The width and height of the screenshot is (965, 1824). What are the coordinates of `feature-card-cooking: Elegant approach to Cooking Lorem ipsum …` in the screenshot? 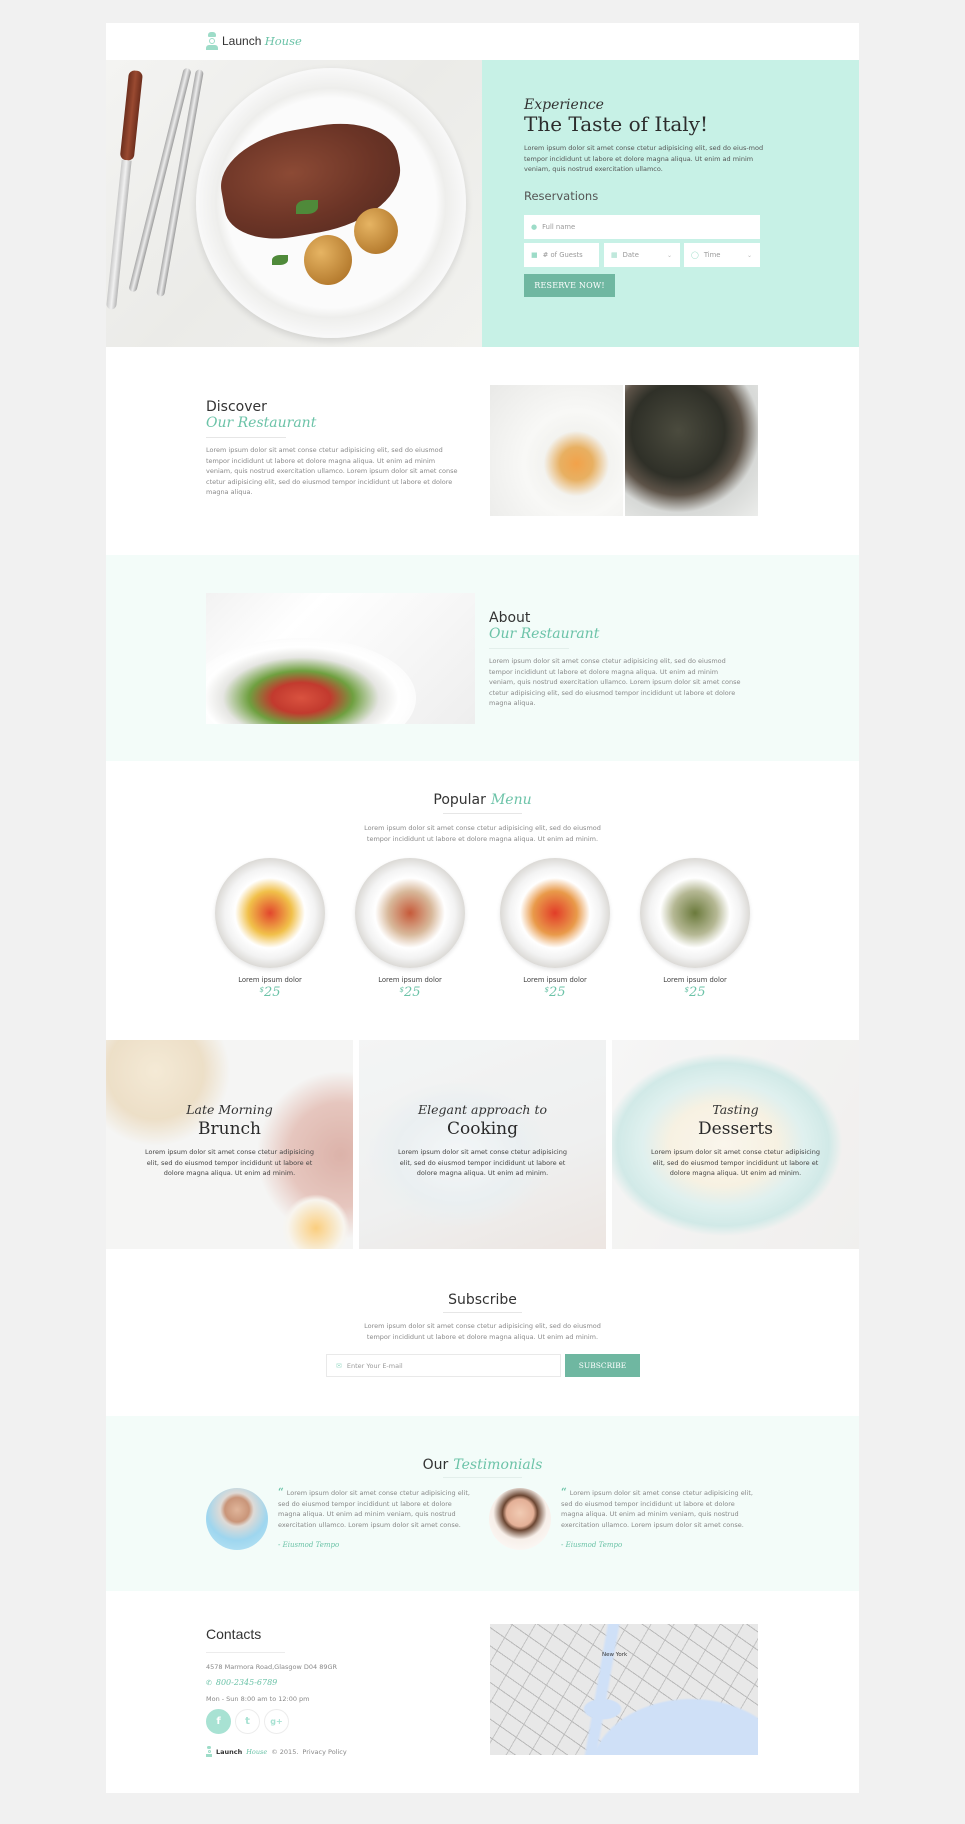 It's located at (482, 1144).